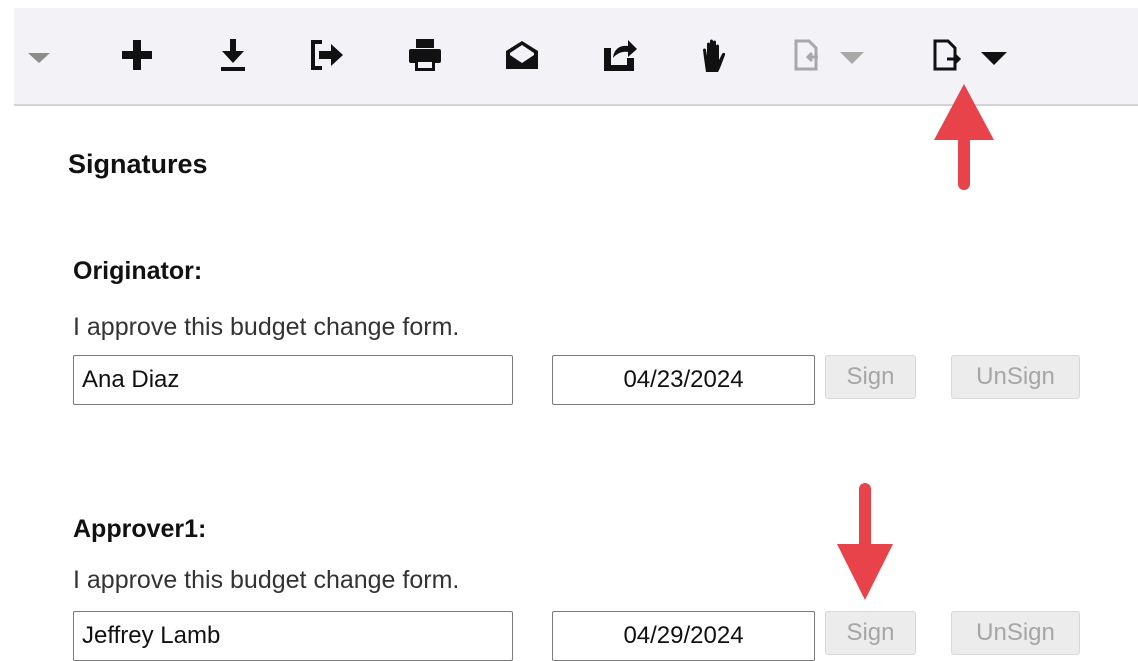 This screenshot has height=661, width=1138. I want to click on email-icon, so click(522, 55).